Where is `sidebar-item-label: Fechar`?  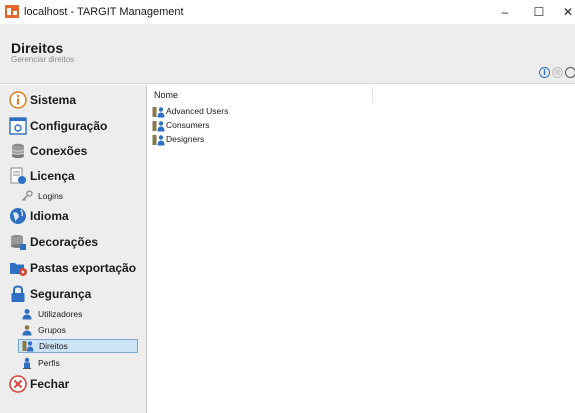
sidebar-item-label: Fechar is located at coordinates (50, 384).